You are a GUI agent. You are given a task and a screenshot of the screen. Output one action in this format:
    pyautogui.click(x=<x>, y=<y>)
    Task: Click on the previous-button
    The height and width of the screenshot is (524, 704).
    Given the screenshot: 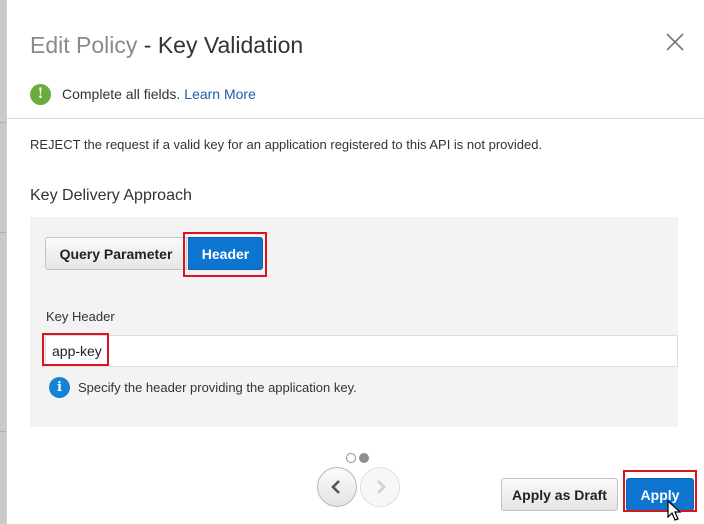 What is the action you would take?
    pyautogui.click(x=337, y=487)
    